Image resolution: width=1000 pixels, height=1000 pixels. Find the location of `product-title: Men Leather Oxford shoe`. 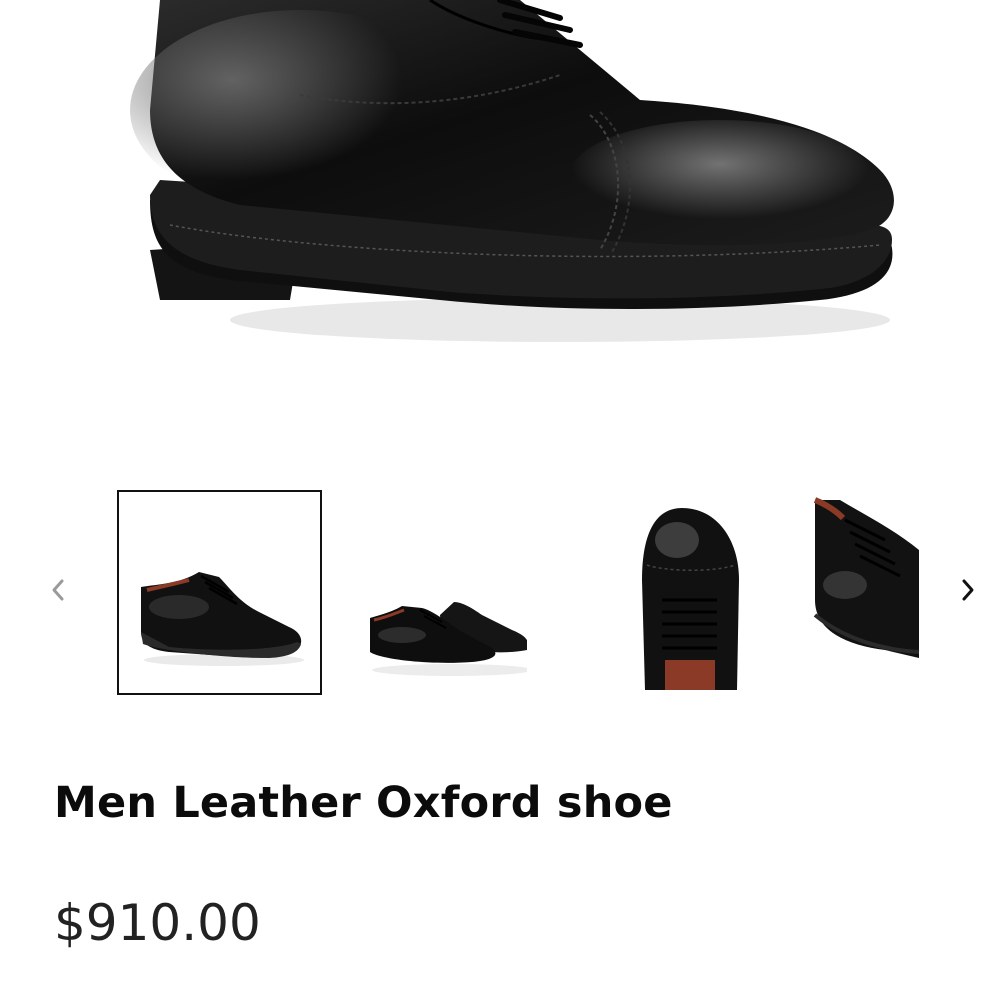

product-title: Men Leather Oxford shoe is located at coordinates (363, 803).